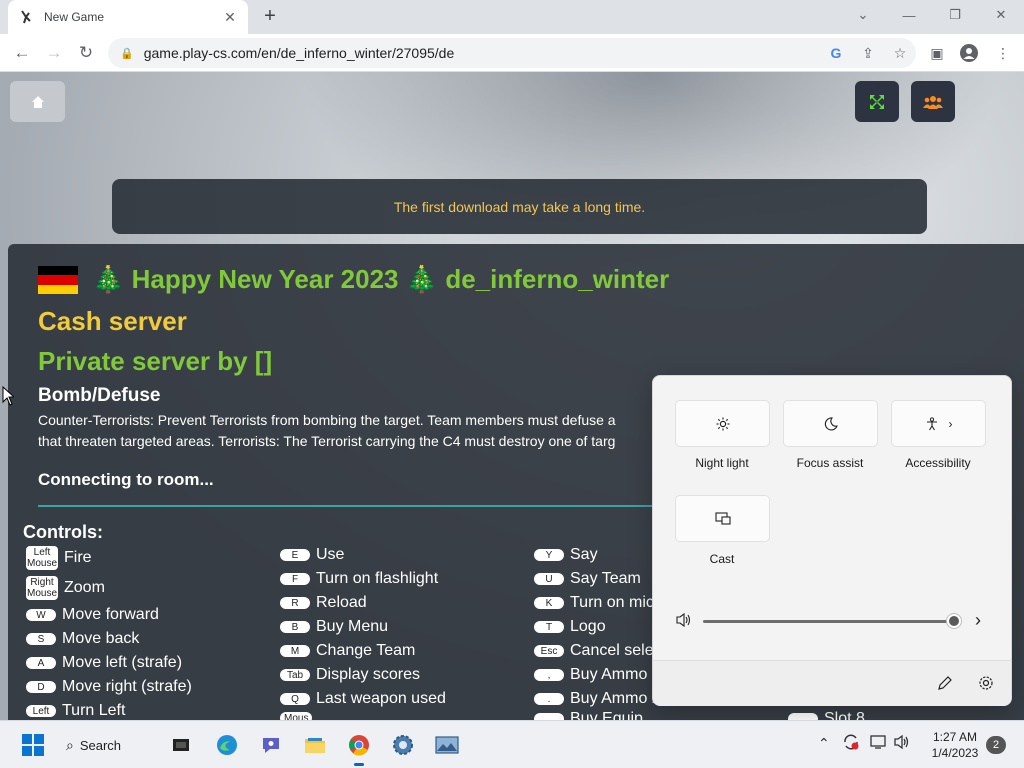 Image resolution: width=1024 pixels, height=768 pixels. Describe the element at coordinates (937, 53) in the screenshot. I see `side-panel-icon: ▣` at that location.